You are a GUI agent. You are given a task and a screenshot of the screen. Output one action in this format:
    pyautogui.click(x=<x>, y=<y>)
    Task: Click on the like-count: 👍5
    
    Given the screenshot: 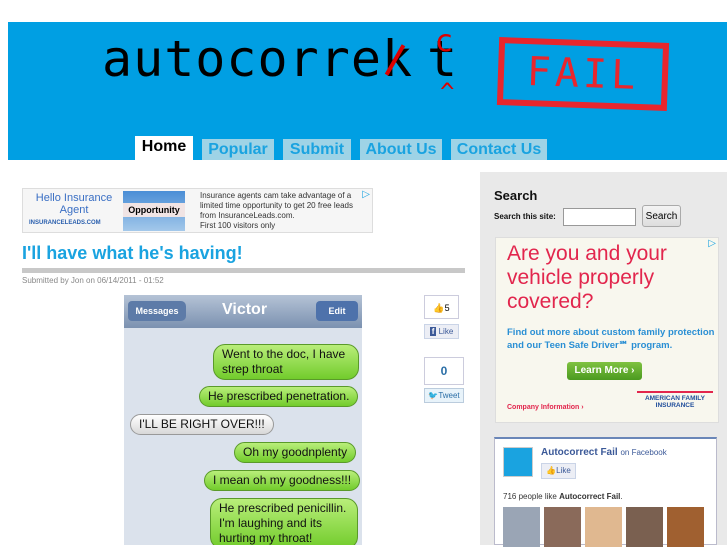 What is the action you would take?
    pyautogui.click(x=441, y=307)
    